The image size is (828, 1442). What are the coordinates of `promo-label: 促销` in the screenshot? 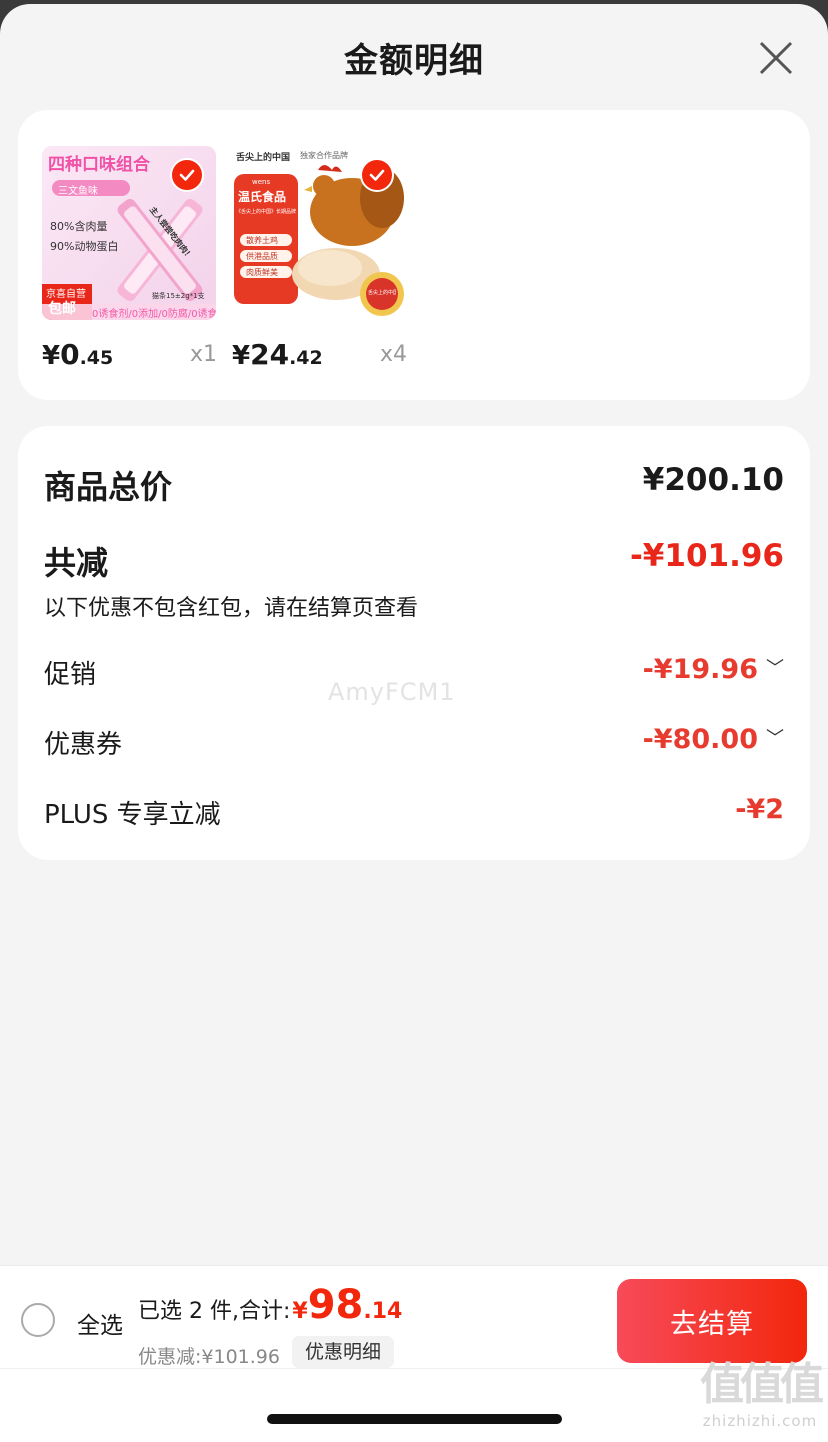 It's located at (70, 675).